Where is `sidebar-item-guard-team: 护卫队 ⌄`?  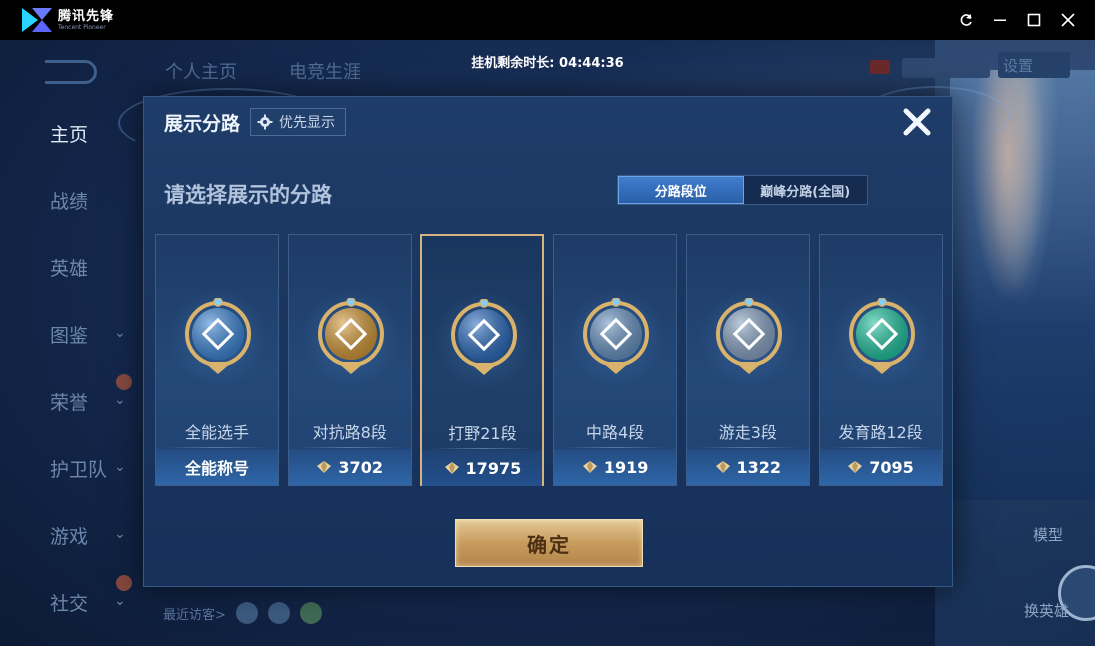 sidebar-item-guard-team: 护卫队 ⌄ is located at coordinates (72, 468).